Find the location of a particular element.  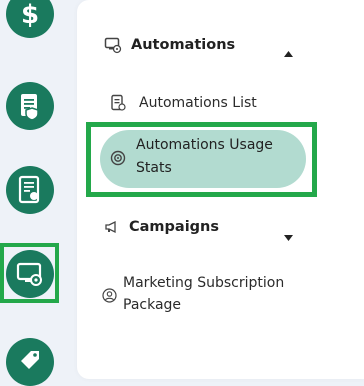

dollar-icon: $ is located at coordinates (30, 19).